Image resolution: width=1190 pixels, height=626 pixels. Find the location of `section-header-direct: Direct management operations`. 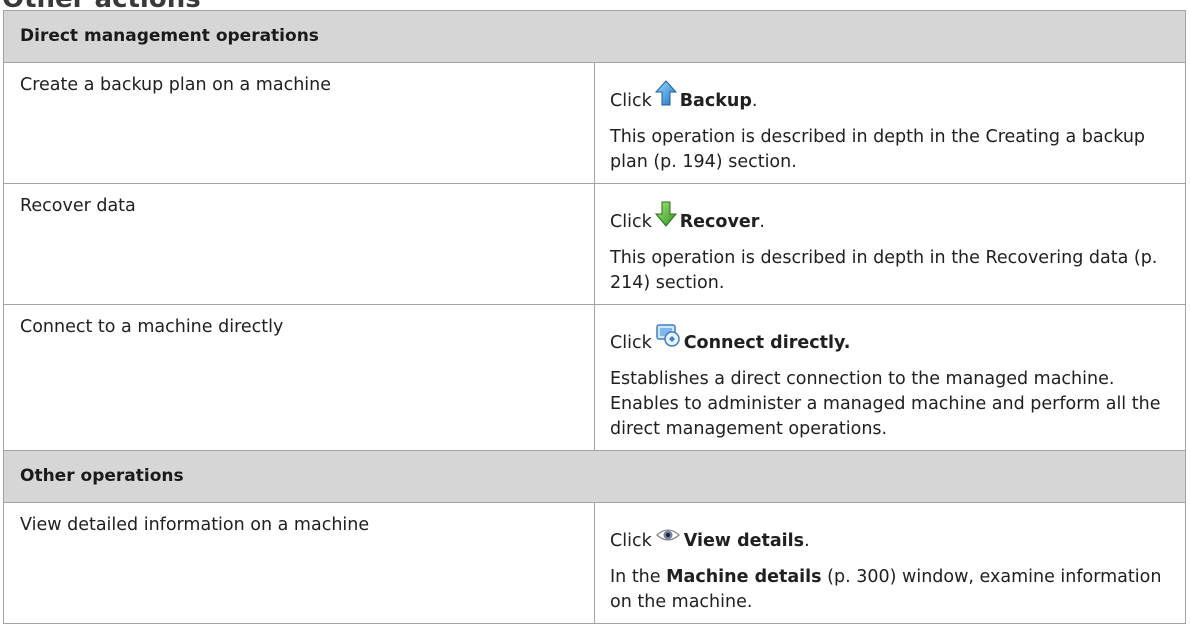

section-header-direct: Direct management operations is located at coordinates (594, 36).